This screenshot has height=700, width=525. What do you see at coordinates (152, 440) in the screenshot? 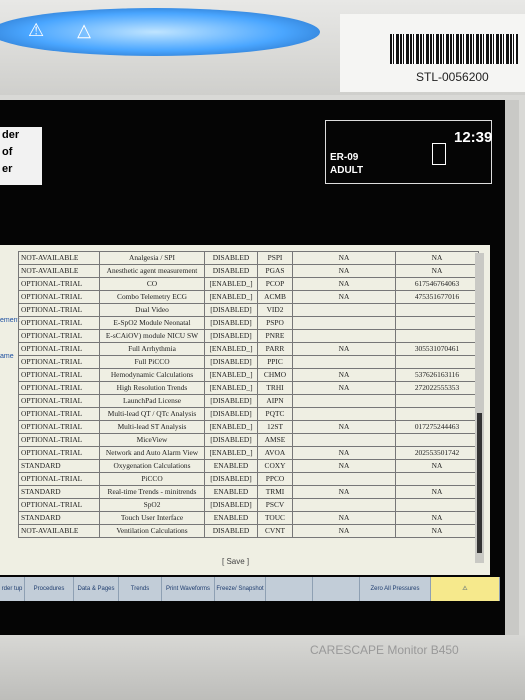
I see `table-cell: MiceView` at bounding box center [152, 440].